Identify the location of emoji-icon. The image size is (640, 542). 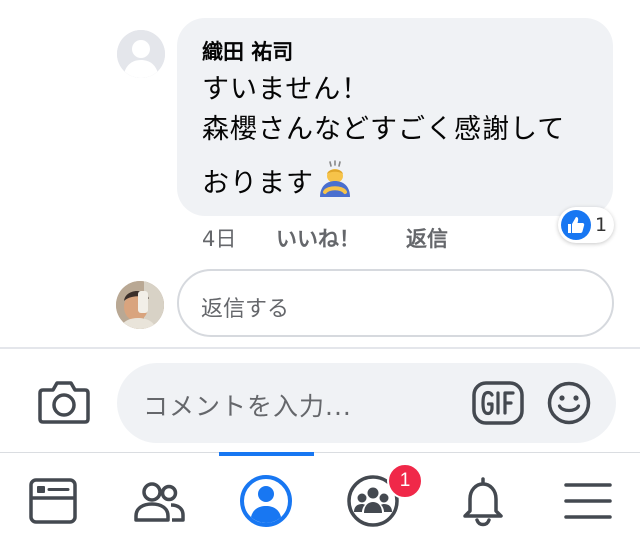
(569, 403).